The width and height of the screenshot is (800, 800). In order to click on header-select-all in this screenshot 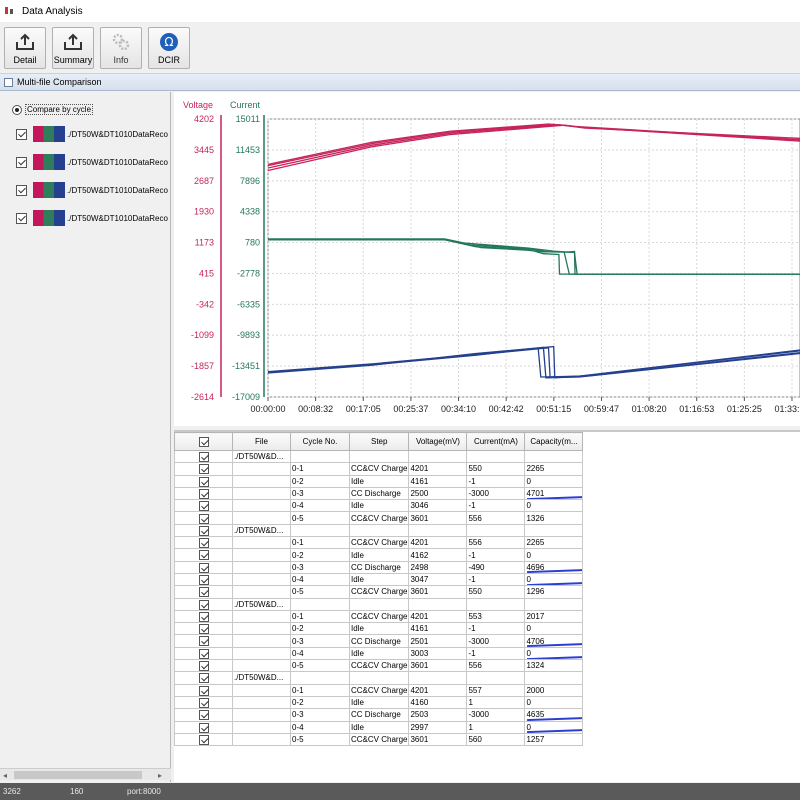, I will do `click(203, 441)`.